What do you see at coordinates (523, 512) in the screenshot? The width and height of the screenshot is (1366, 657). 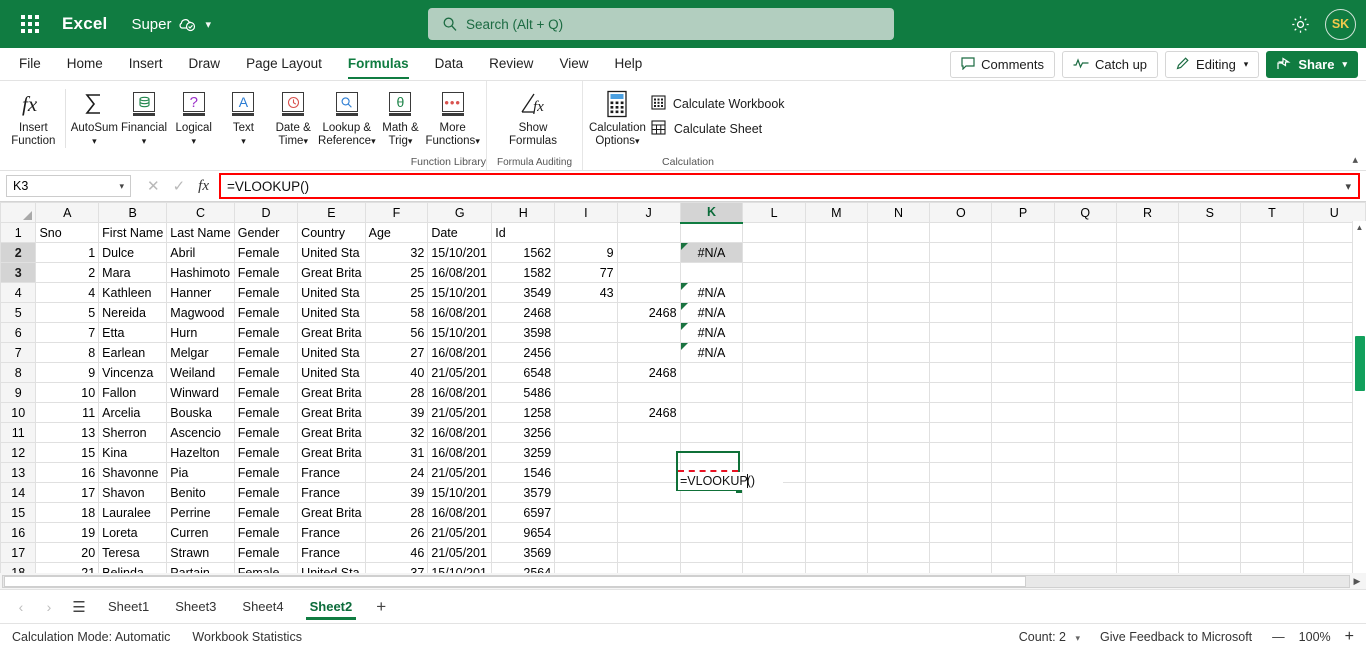 I see `cell-H15: 6597` at bounding box center [523, 512].